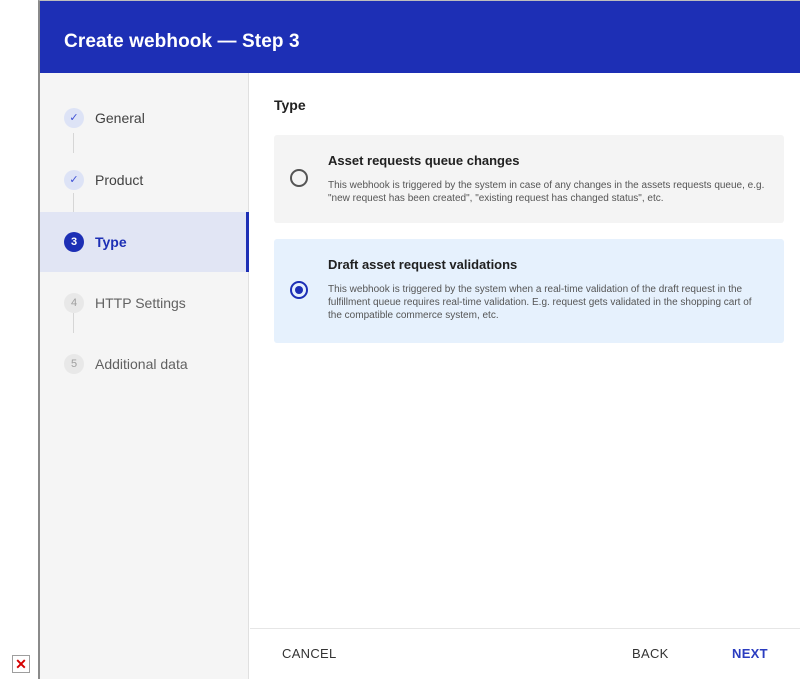 The image size is (800, 679). Describe the element at coordinates (525, 653) in the screenshot. I see `dialog-footer: CANCEL BACK NEXT` at that location.